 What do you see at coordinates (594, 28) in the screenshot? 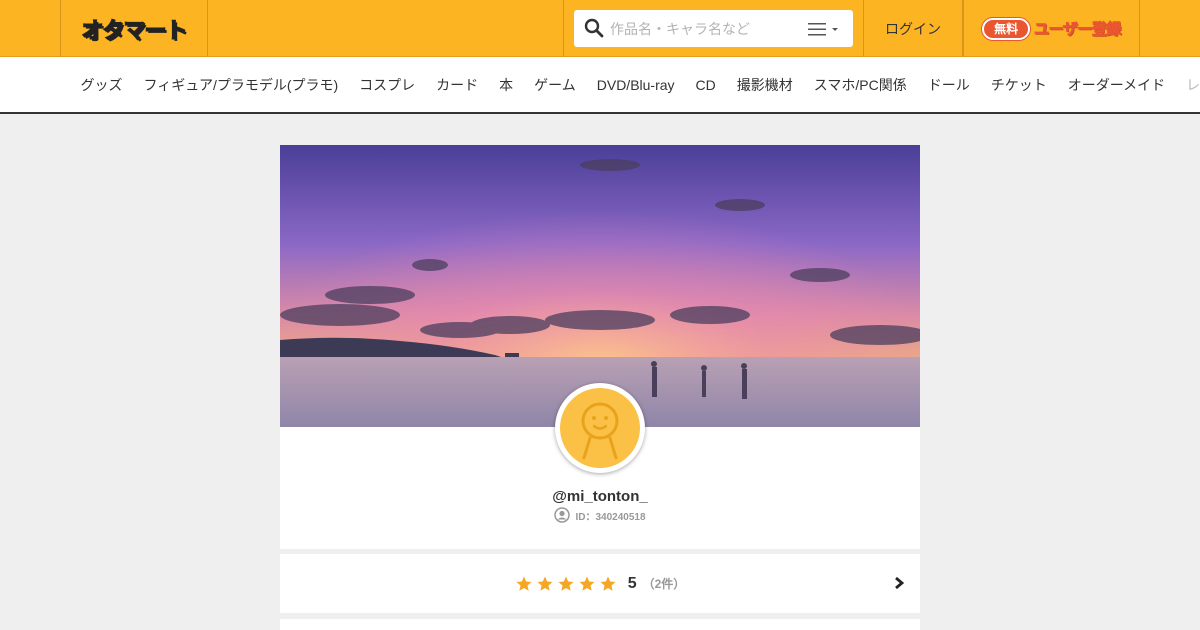
I see `search-icon` at bounding box center [594, 28].